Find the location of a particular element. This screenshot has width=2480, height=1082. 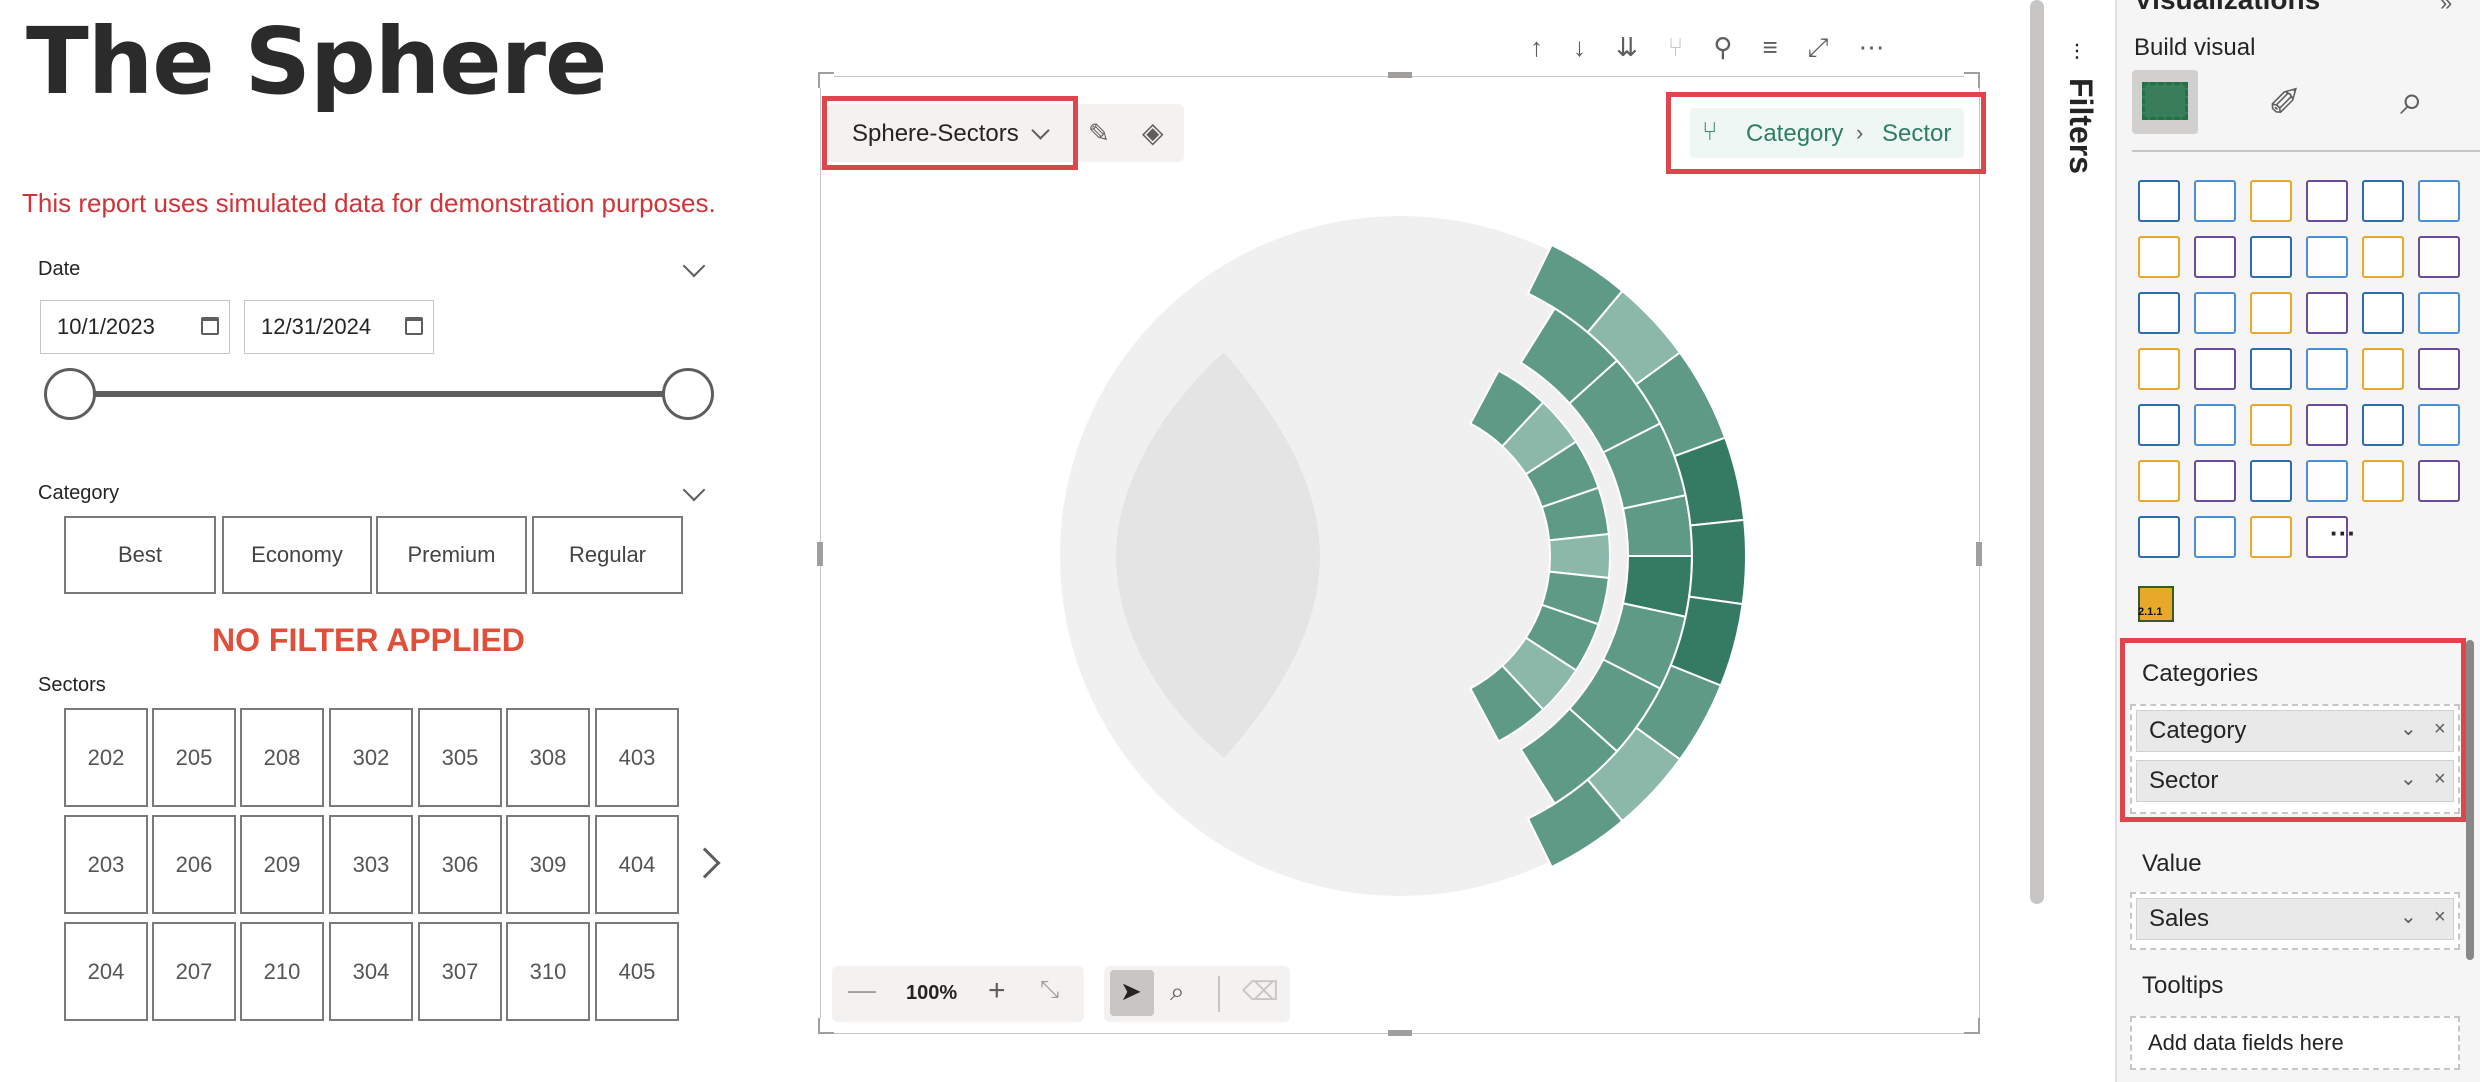

zoom-out-icon: — is located at coordinates (862, 990).